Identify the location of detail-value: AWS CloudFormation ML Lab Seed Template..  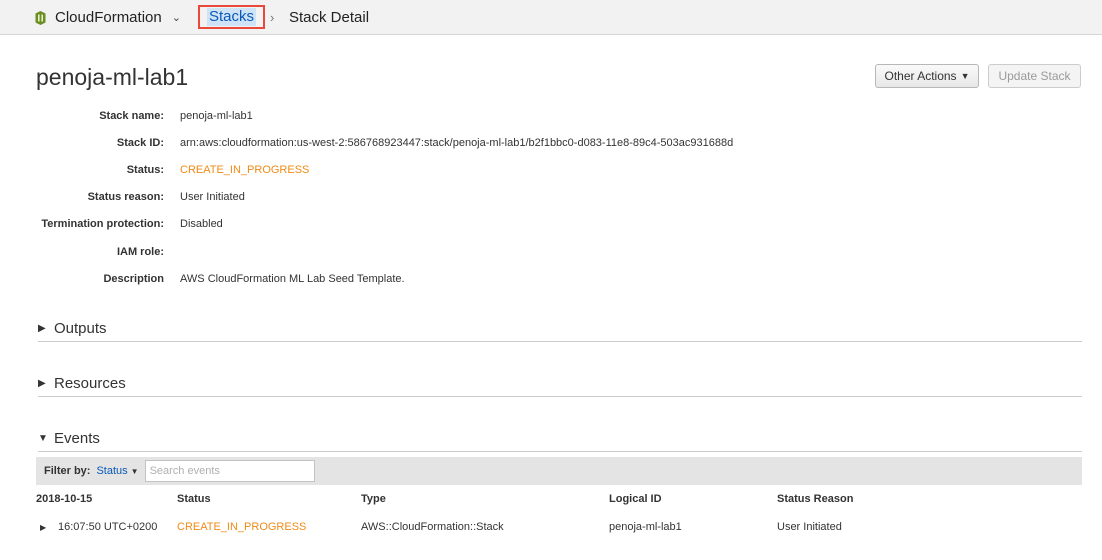
(292, 279).